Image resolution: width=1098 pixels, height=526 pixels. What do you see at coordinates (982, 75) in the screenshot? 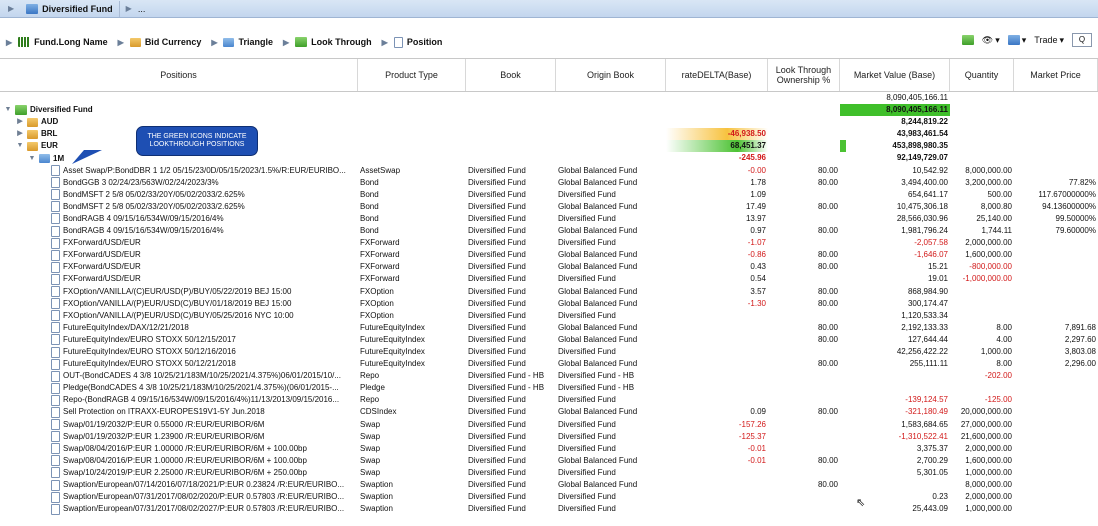
I see `col-quantity: Quantity` at bounding box center [982, 75].